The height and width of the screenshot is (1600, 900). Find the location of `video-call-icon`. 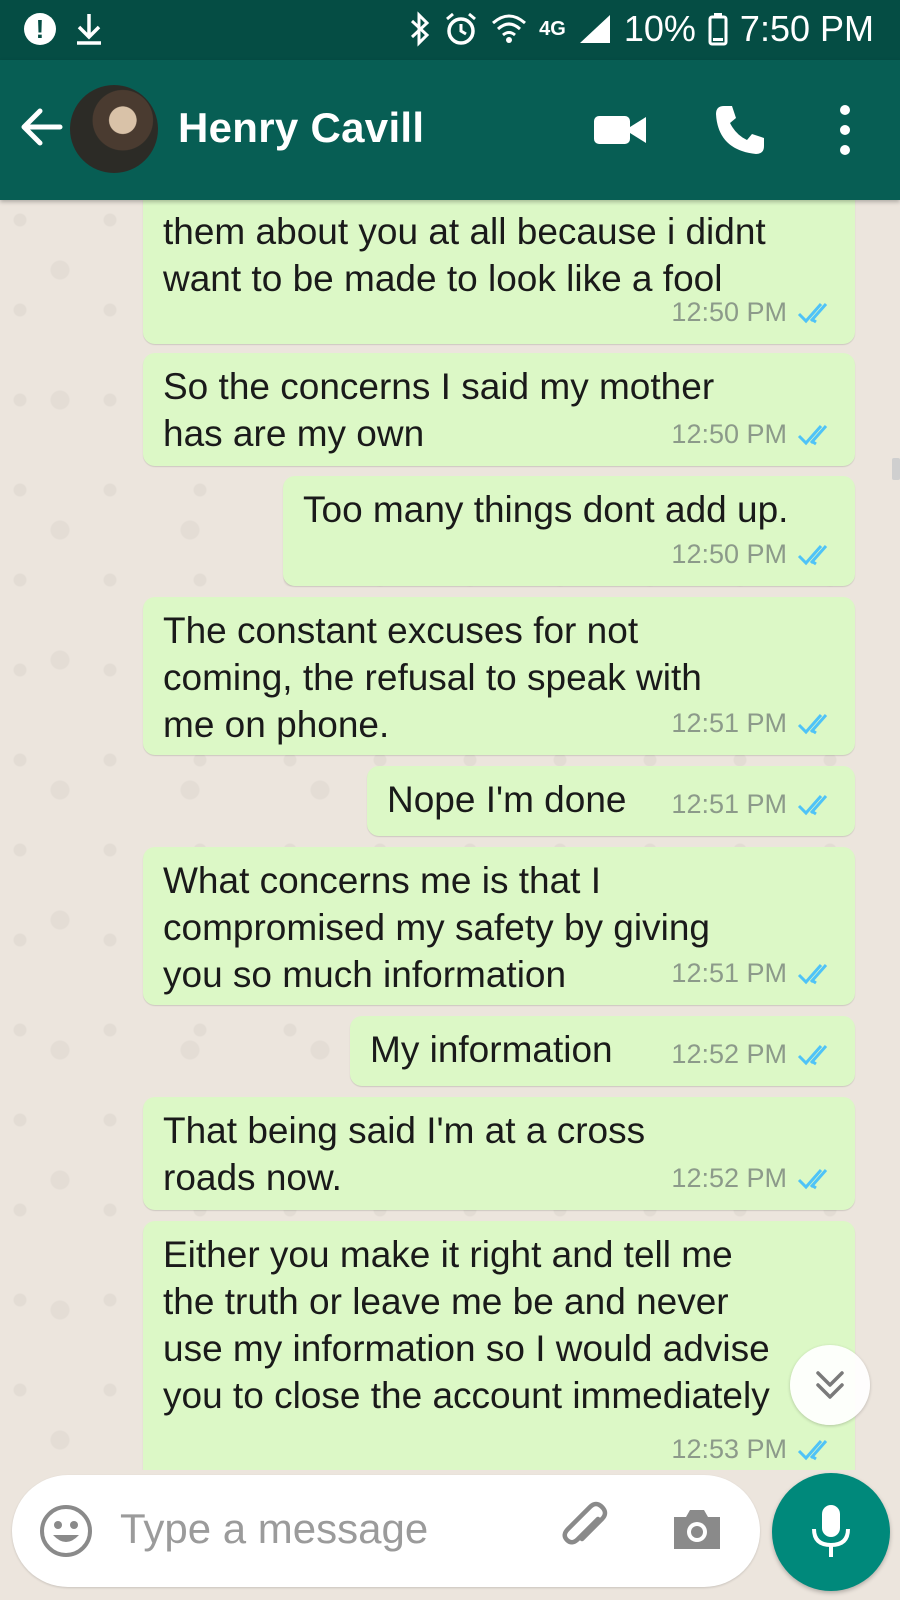

video-call-icon is located at coordinates (620, 130).